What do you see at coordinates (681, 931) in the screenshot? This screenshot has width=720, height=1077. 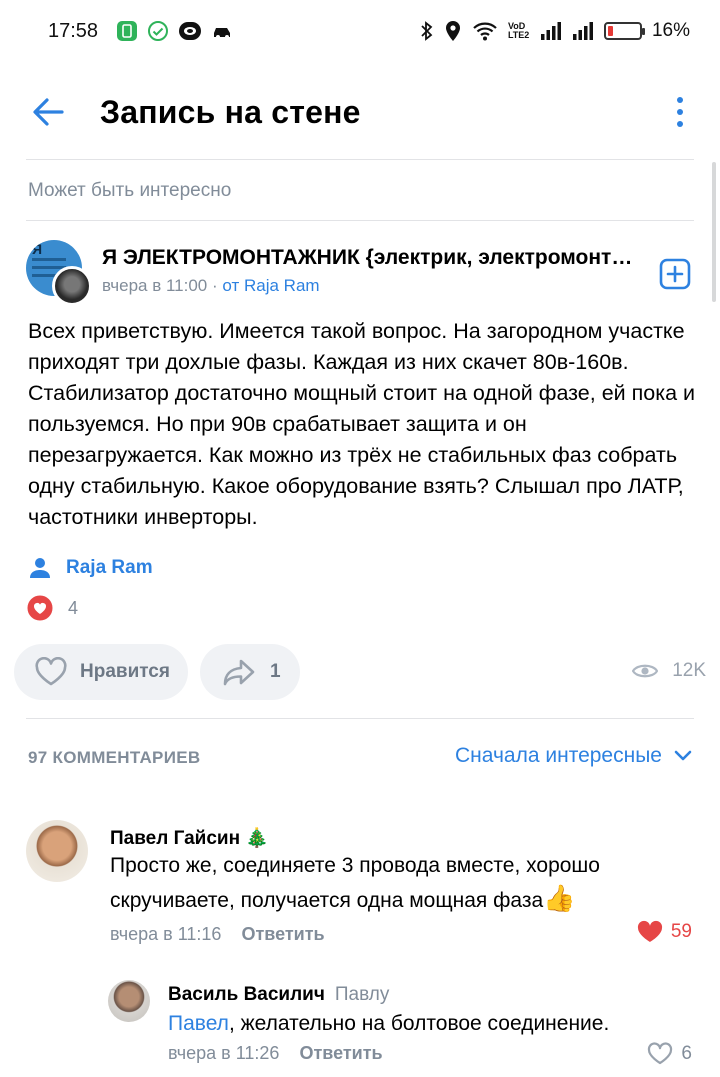 I see `comment-likes-count: 59` at bounding box center [681, 931].